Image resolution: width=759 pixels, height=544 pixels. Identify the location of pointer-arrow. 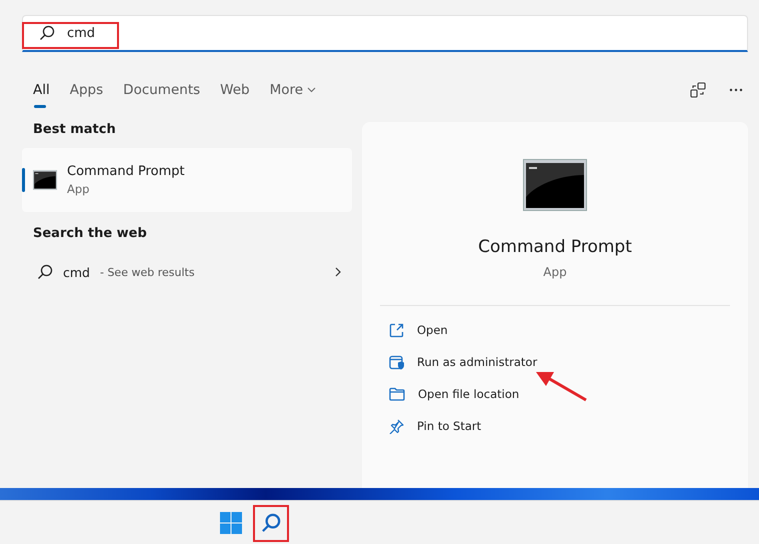
(561, 387).